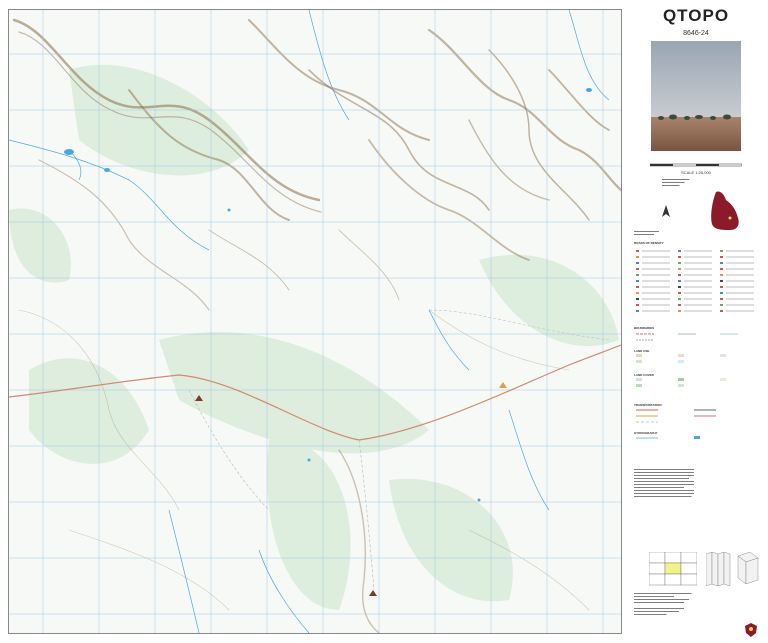 The width and height of the screenshot is (768, 643). Describe the element at coordinates (648, 405) in the screenshot. I see `legend-section-heading: TRANSPORTATION` at that location.